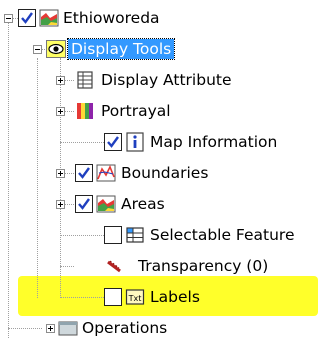  I want to click on folder-icon, so click(68, 328).